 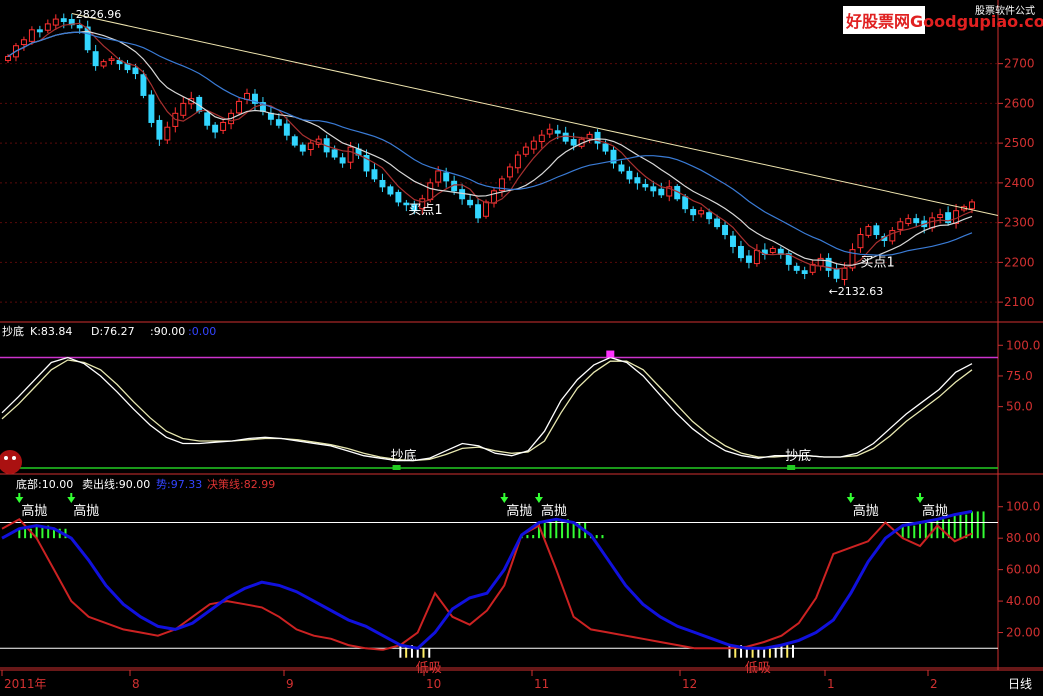 I want to click on base-value: 底部:10.00, so click(x=44, y=484).